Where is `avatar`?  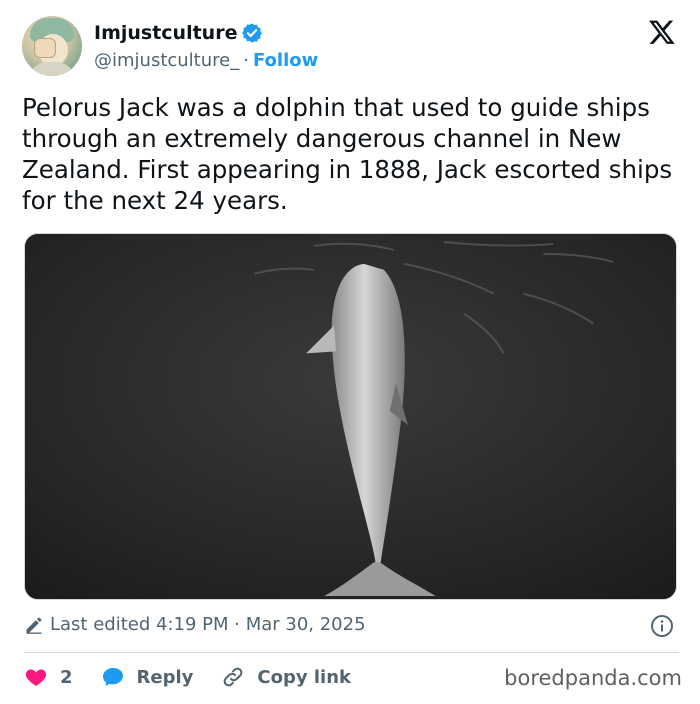 avatar is located at coordinates (52, 46).